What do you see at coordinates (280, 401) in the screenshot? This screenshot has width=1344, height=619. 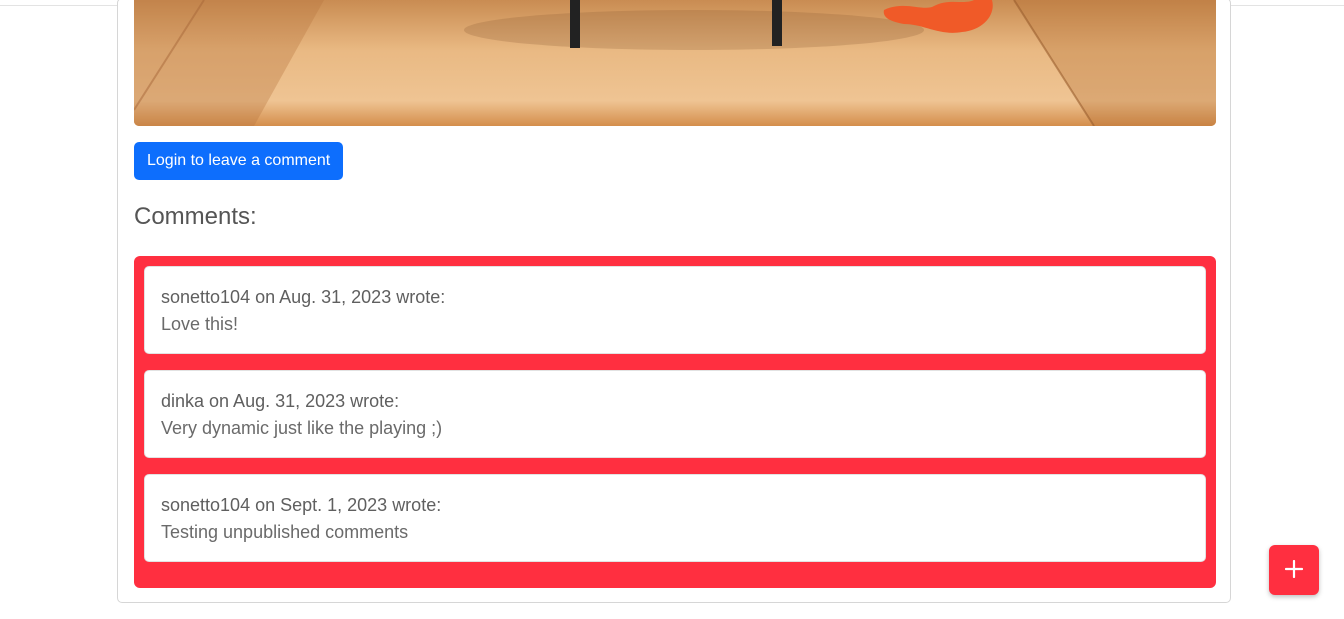 I see `comment-meta: dinka on Aug. 31, 2023 wrote:` at bounding box center [280, 401].